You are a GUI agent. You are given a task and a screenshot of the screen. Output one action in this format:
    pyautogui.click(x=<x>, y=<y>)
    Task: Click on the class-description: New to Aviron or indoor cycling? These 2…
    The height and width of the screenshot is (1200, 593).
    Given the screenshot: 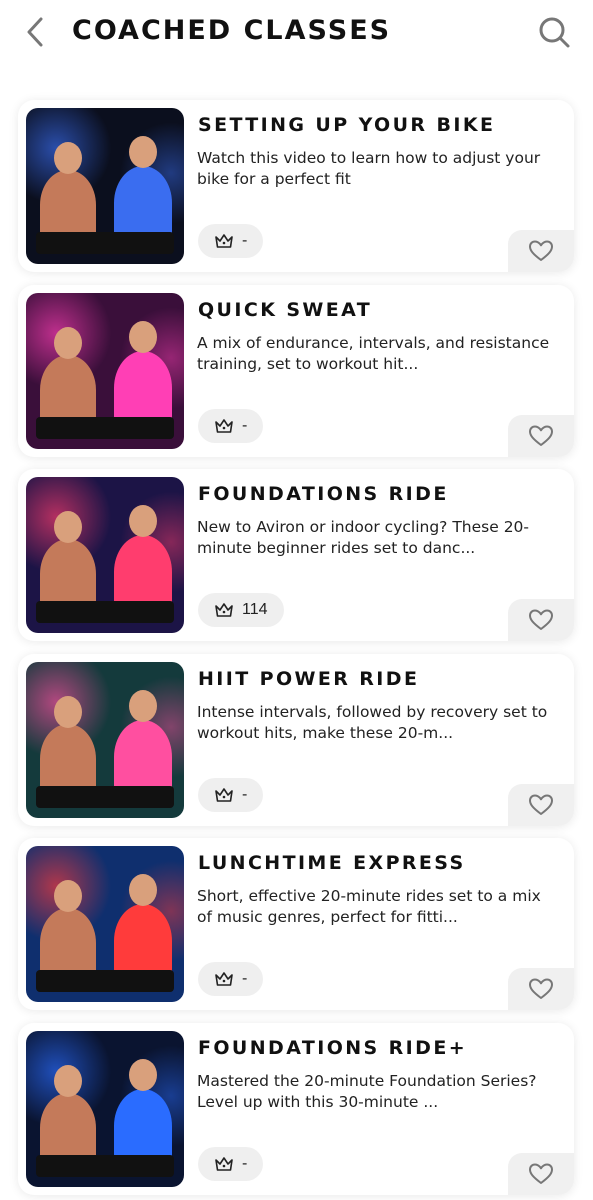 What is the action you would take?
    pyautogui.click(x=363, y=537)
    